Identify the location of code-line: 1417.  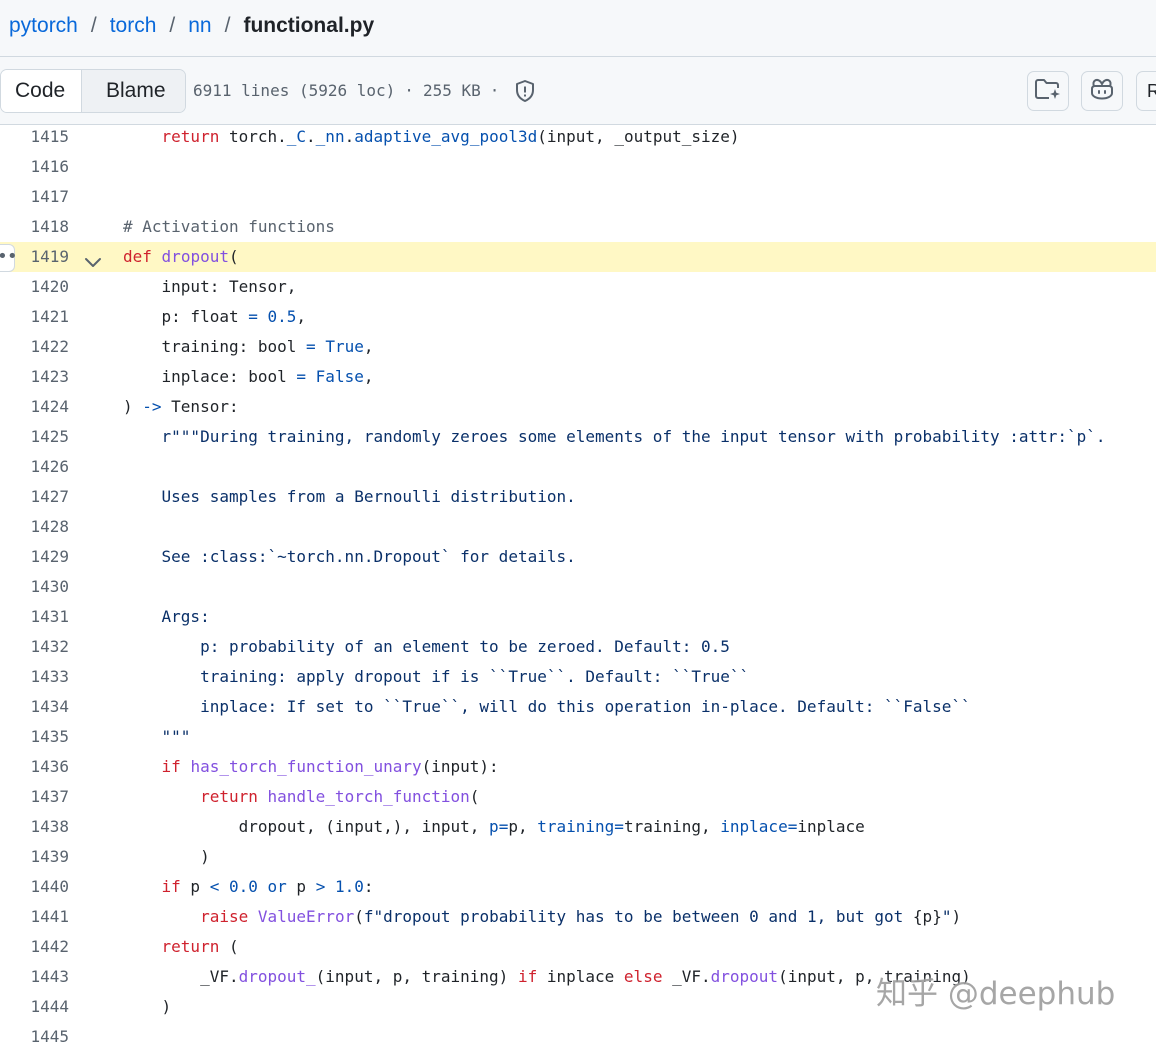
(578, 197).